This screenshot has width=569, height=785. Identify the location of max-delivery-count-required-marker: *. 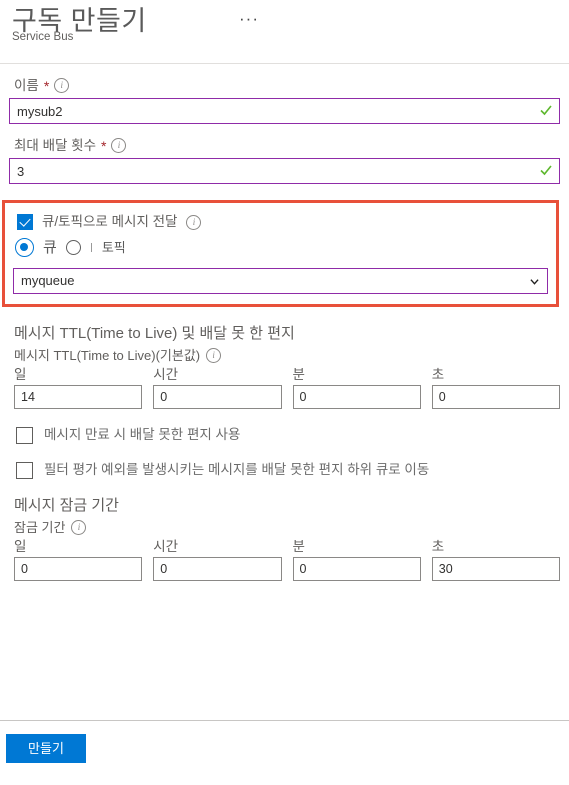
(104, 145).